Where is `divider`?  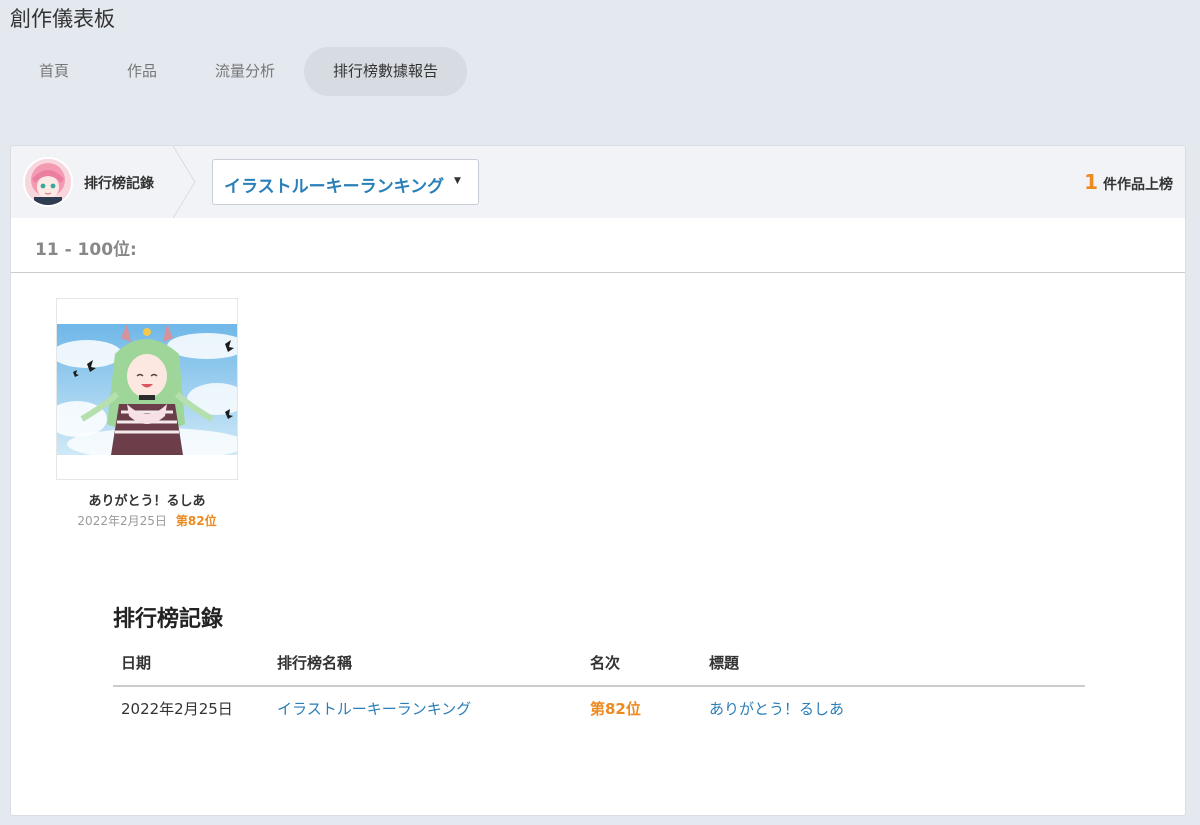 divider is located at coordinates (598, 272).